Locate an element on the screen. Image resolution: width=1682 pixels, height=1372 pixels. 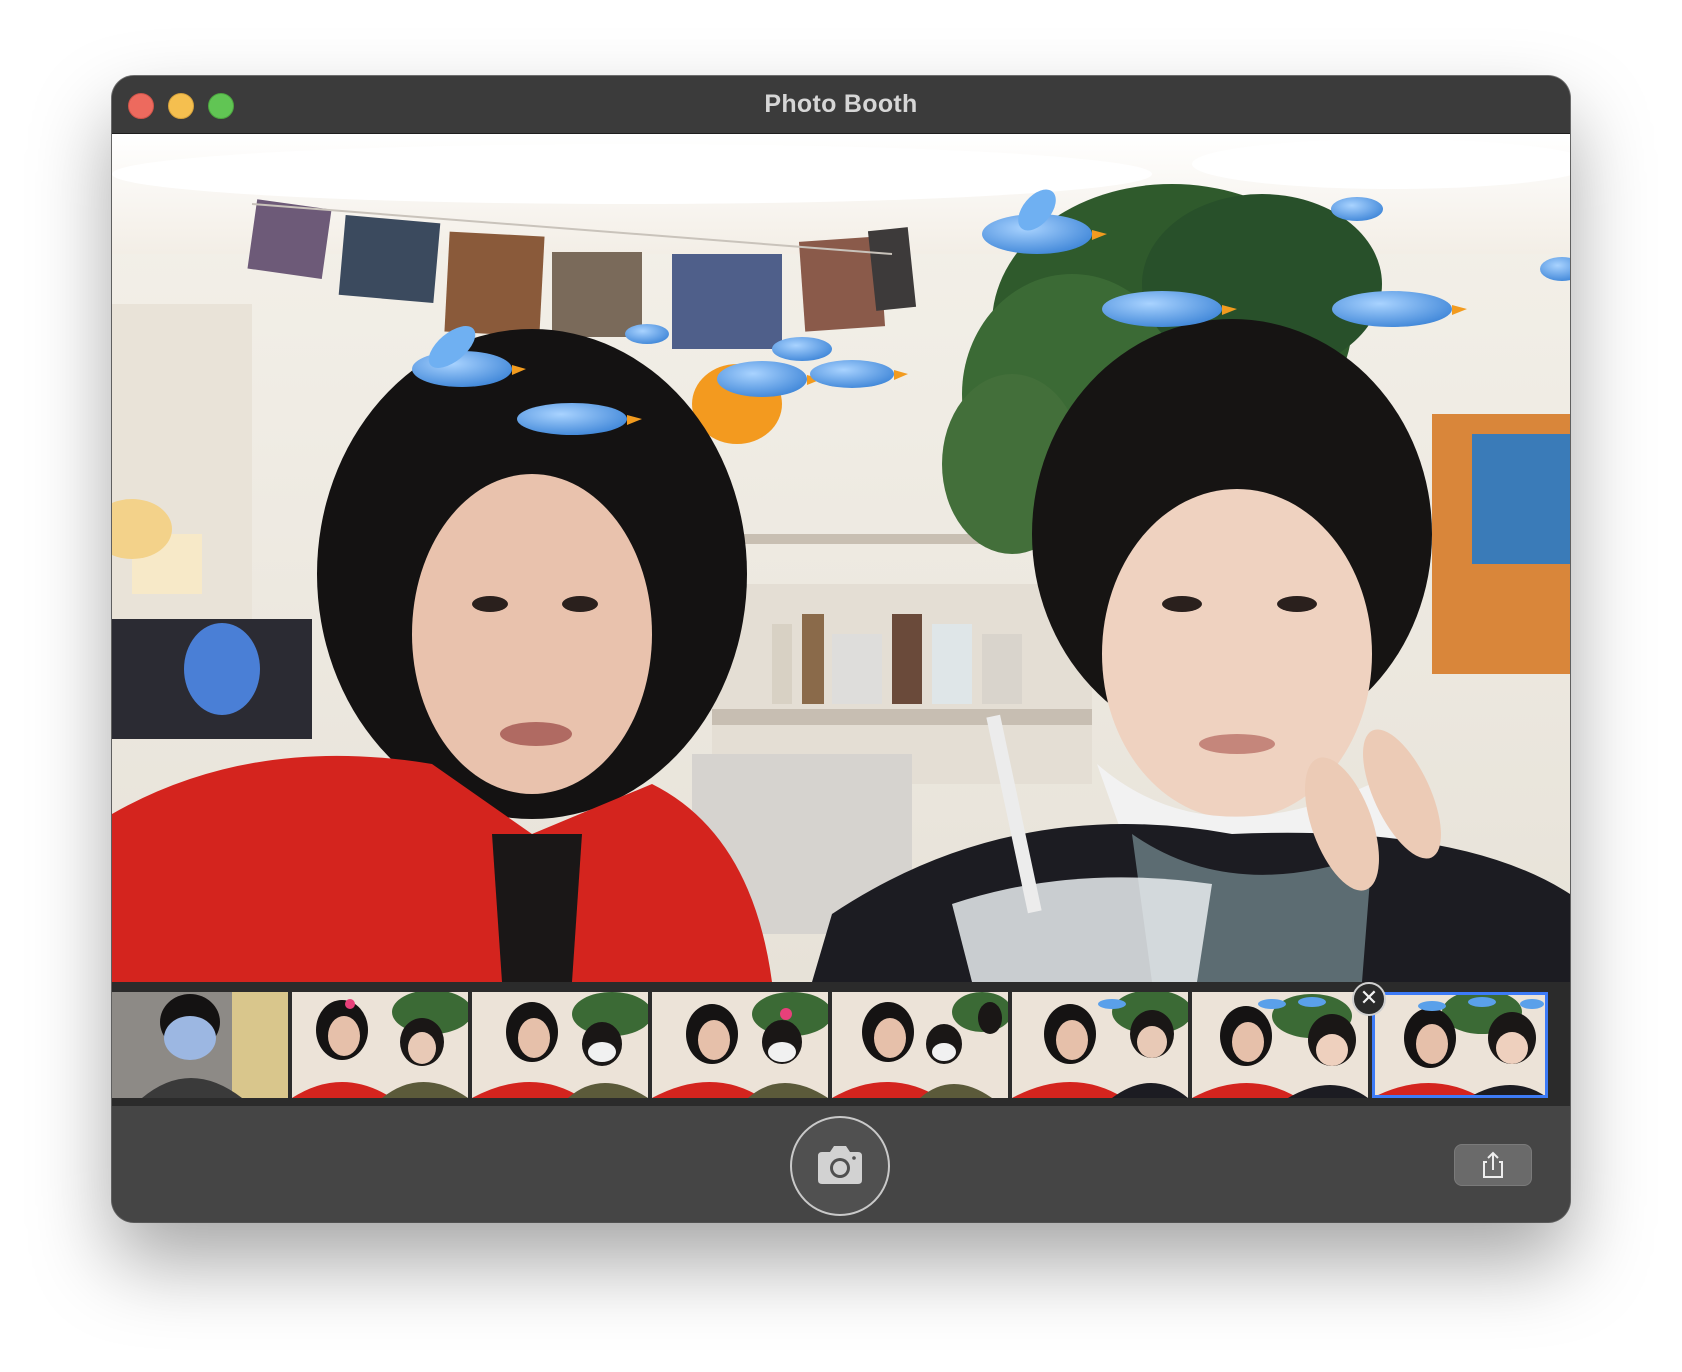
delete-photo-icon: ✕ is located at coordinates (1369, 999).